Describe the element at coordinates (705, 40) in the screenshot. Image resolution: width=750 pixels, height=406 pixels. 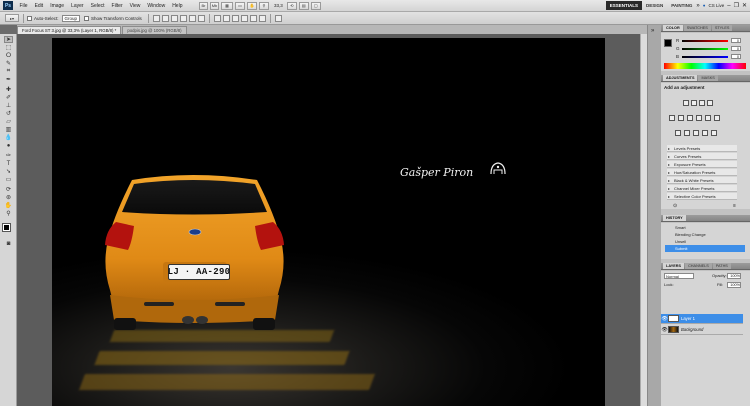
I see `red-gradient` at that location.